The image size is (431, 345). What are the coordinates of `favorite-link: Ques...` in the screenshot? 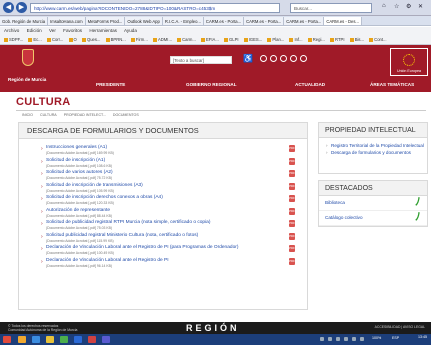 It's located at (90, 39).